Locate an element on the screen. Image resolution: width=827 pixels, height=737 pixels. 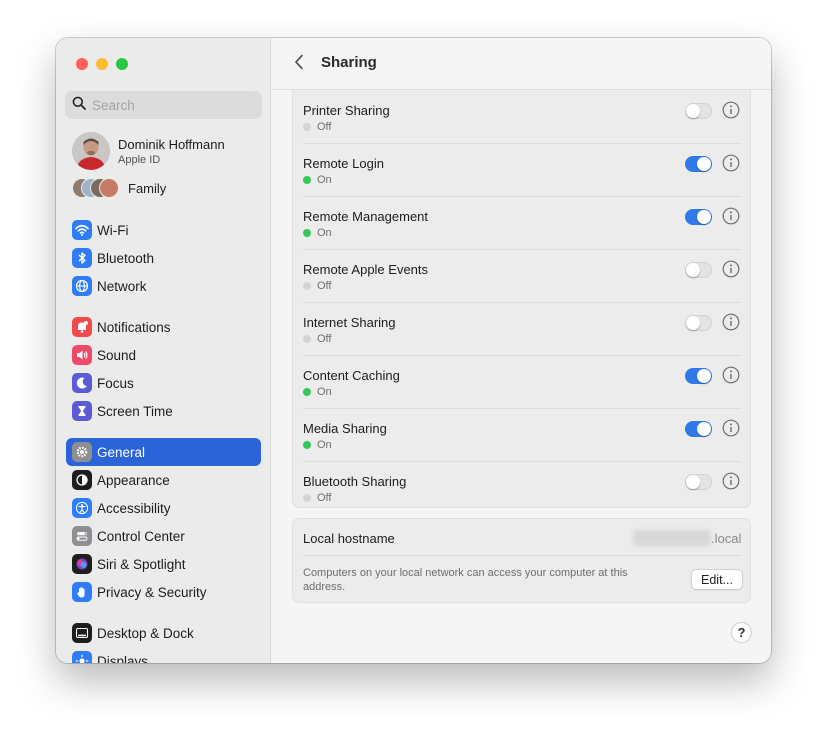
status-text: Off is located at coordinates (324, 127).